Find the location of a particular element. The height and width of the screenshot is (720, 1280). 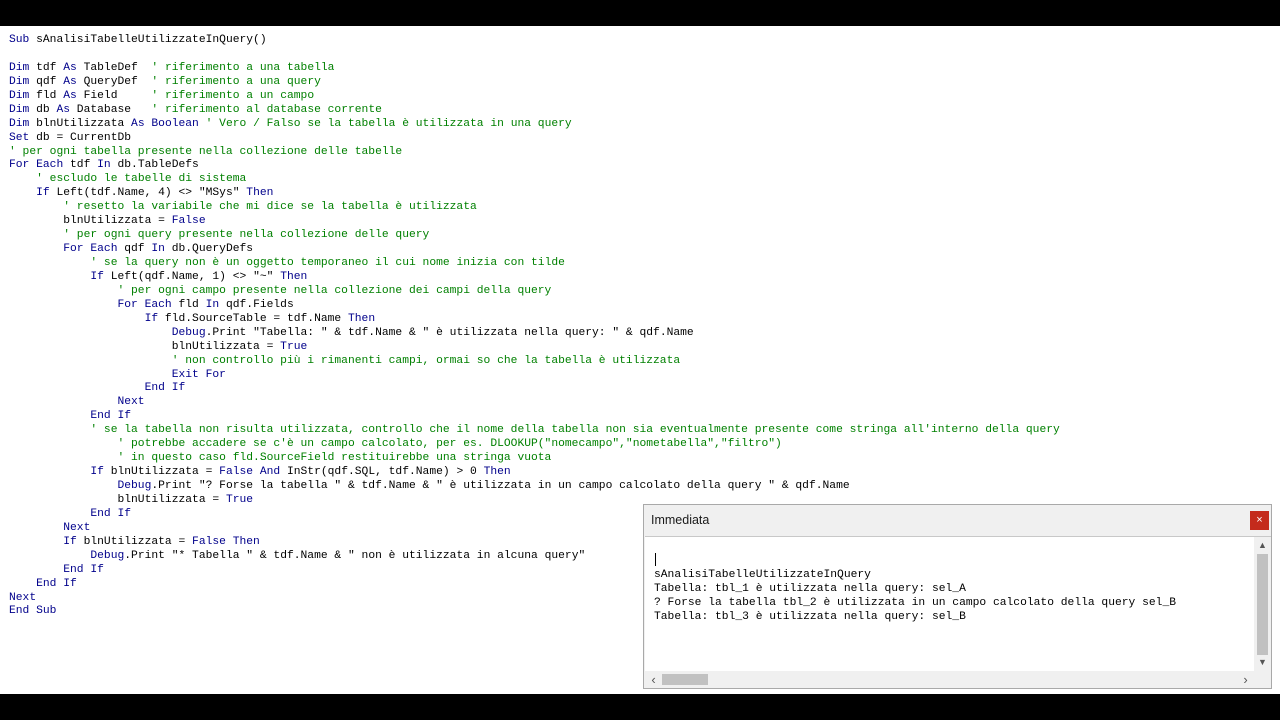

code-keyword: Exit For is located at coordinates (198, 374).